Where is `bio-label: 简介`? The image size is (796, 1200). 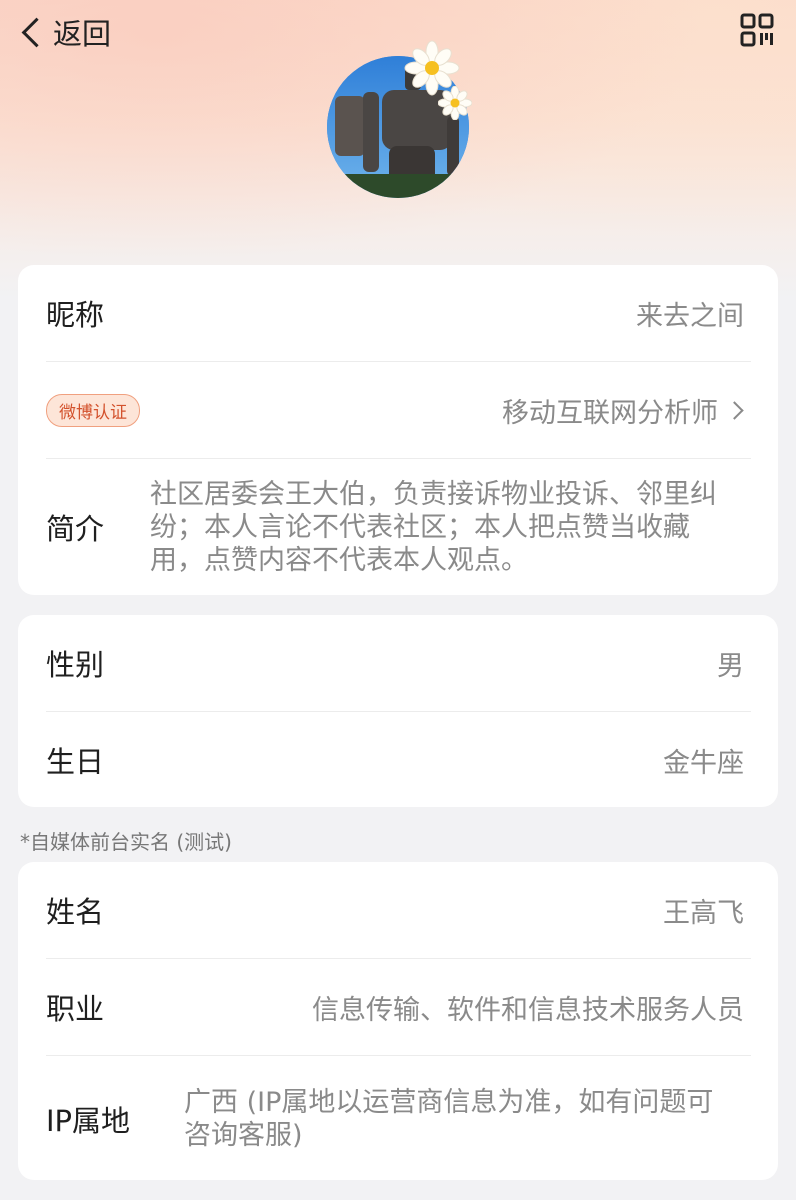 bio-label: 简介 is located at coordinates (75, 529).